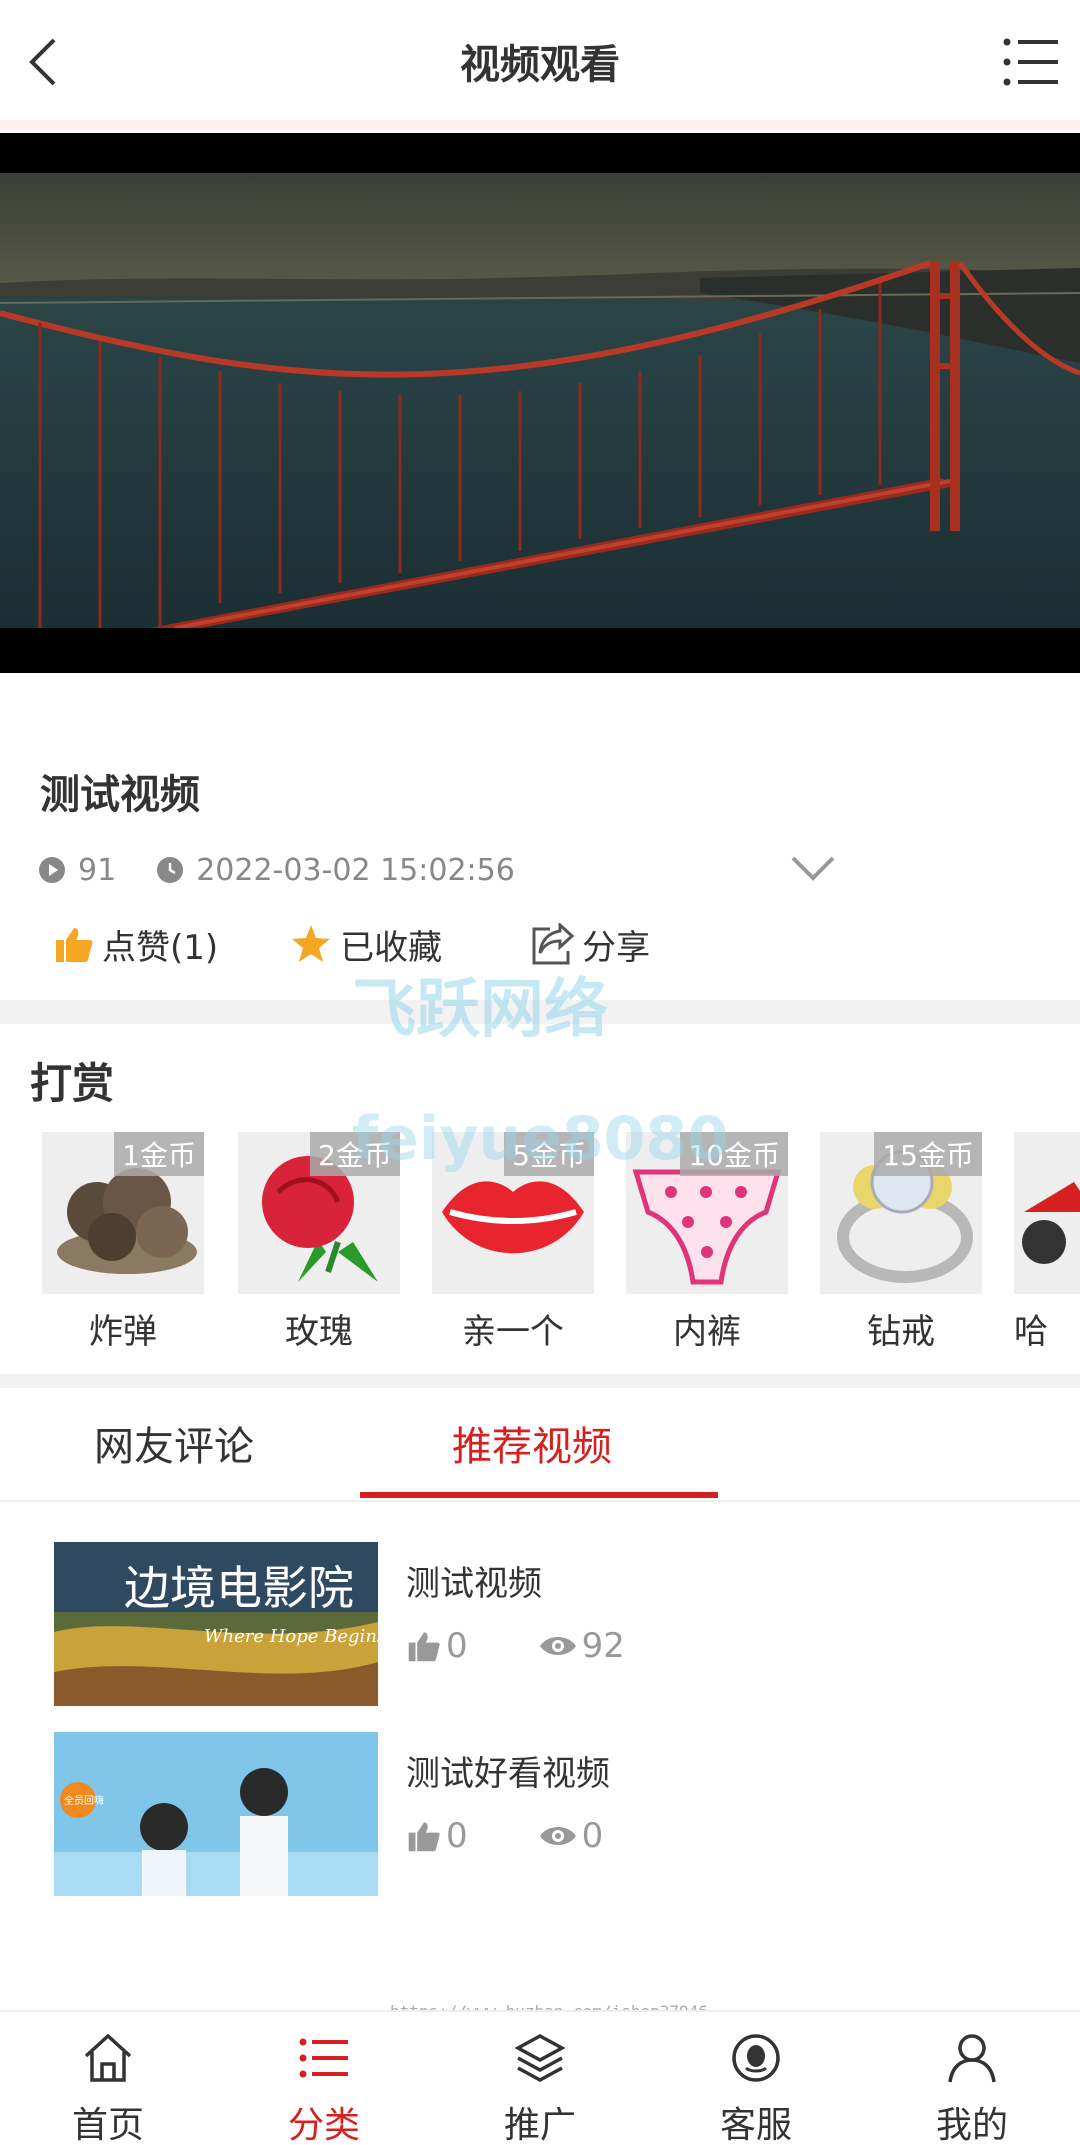  I want to click on reward-title: 打赏, so click(72, 1083).